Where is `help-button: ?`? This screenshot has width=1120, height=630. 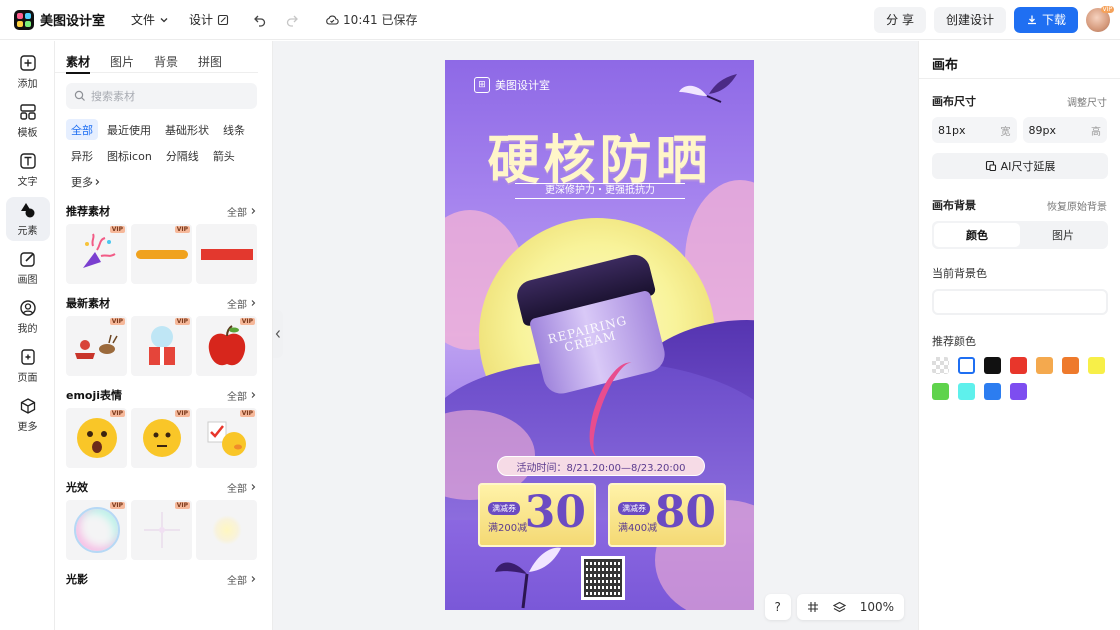 help-button: ? is located at coordinates (777, 607).